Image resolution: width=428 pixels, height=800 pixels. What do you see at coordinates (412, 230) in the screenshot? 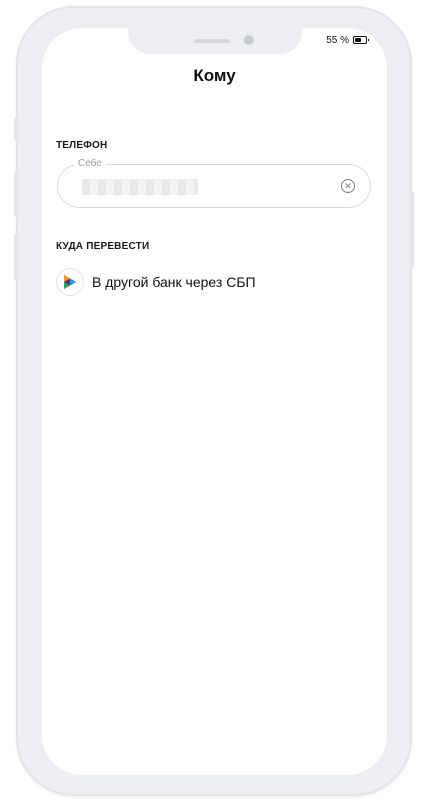
I see `side-button-power` at bounding box center [412, 230].